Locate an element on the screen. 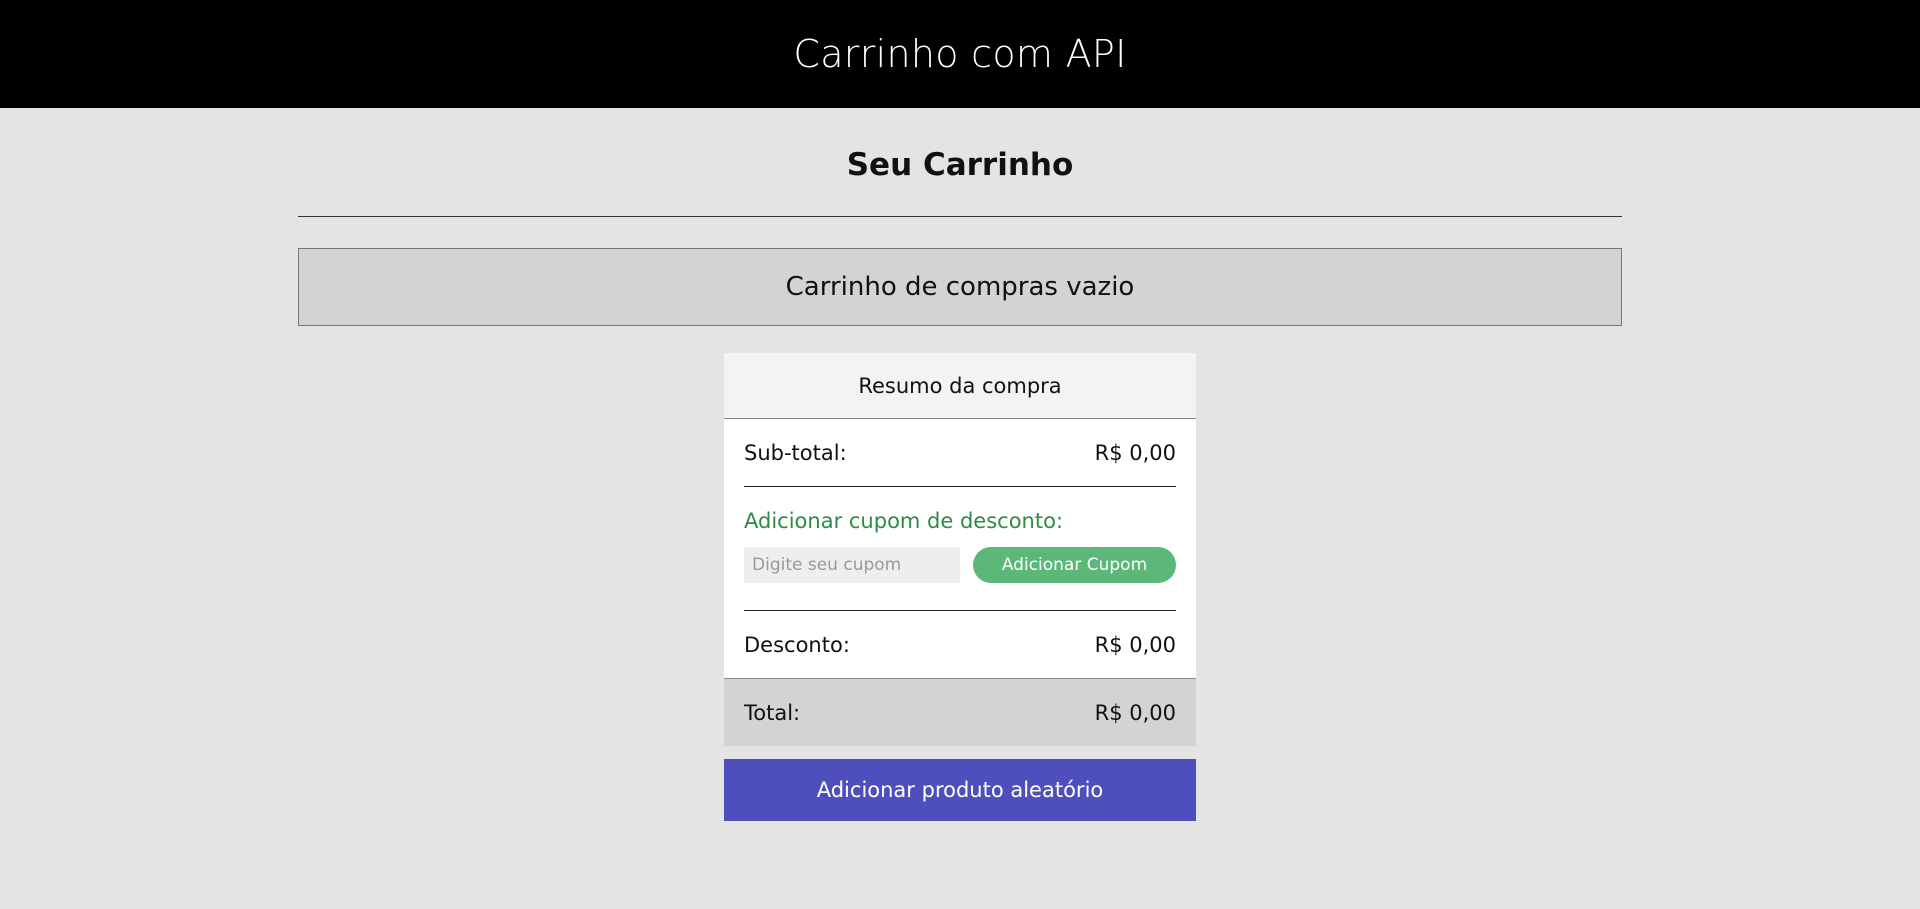  top-header: Carrinho com API is located at coordinates (960, 54).